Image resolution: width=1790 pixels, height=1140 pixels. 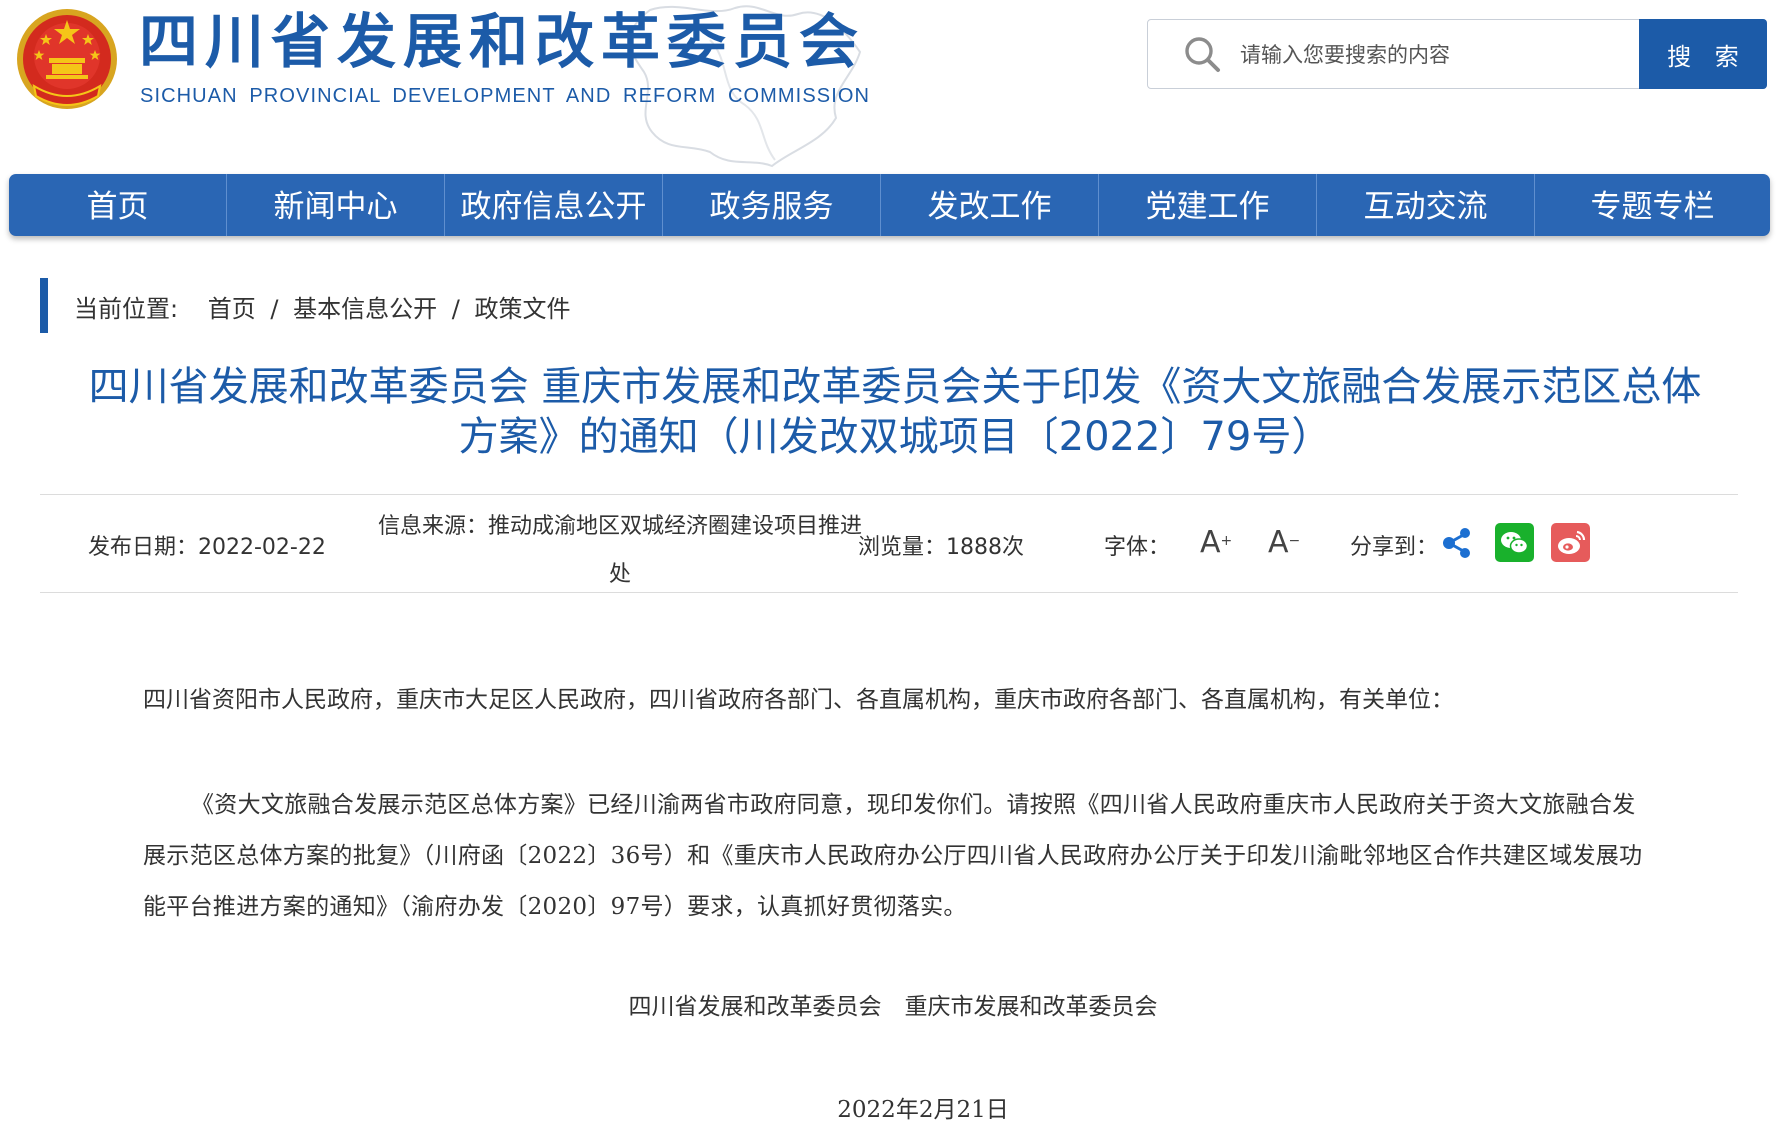 What do you see at coordinates (1208, 205) in the screenshot?
I see `nav-item-party-building: 党建工作` at bounding box center [1208, 205].